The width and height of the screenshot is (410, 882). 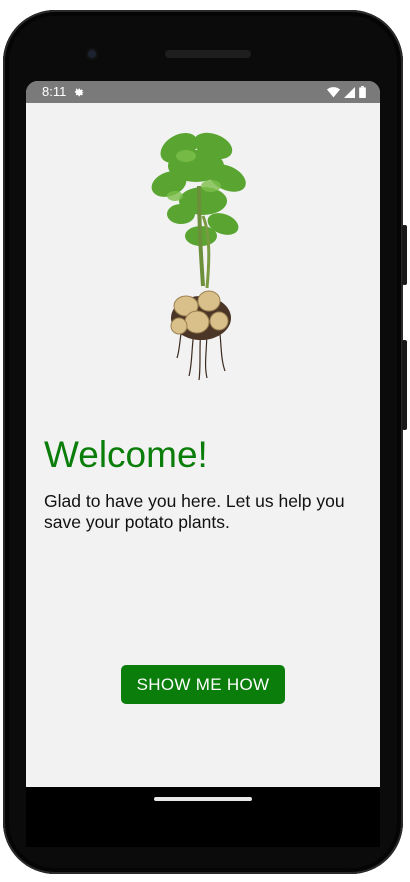 I want to click on volume-button, so click(x=404, y=385).